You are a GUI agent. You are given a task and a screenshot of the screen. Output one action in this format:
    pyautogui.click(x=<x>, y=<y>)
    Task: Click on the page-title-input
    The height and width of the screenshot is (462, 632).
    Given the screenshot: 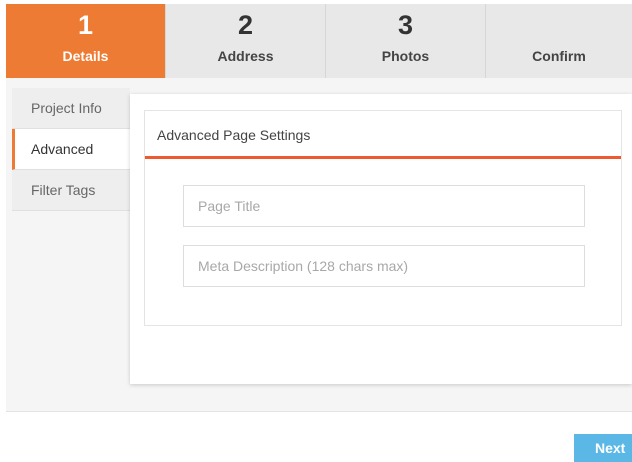 What is the action you would take?
    pyautogui.click(x=384, y=206)
    